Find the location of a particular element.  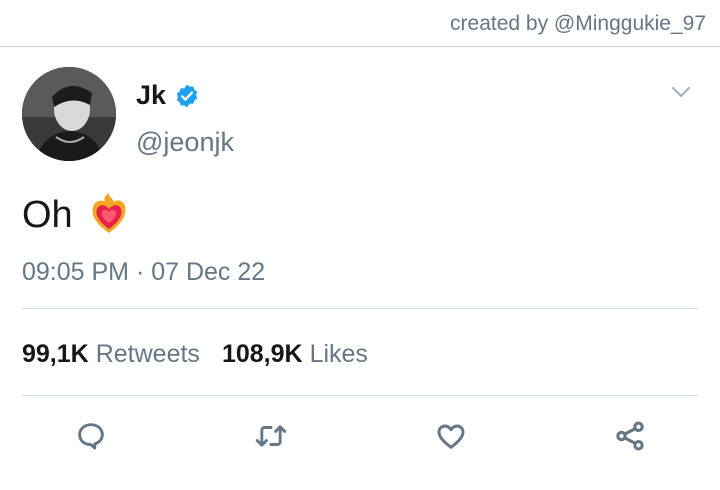

avatar-photo is located at coordinates (69, 114).